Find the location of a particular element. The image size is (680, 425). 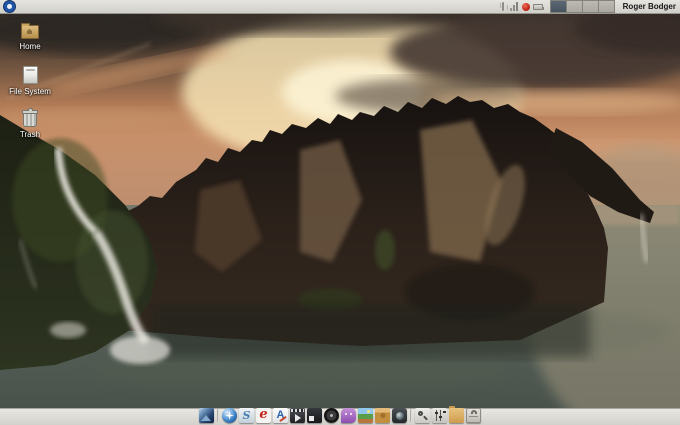

top-panel: Roger Bodger is located at coordinates (340, 7).